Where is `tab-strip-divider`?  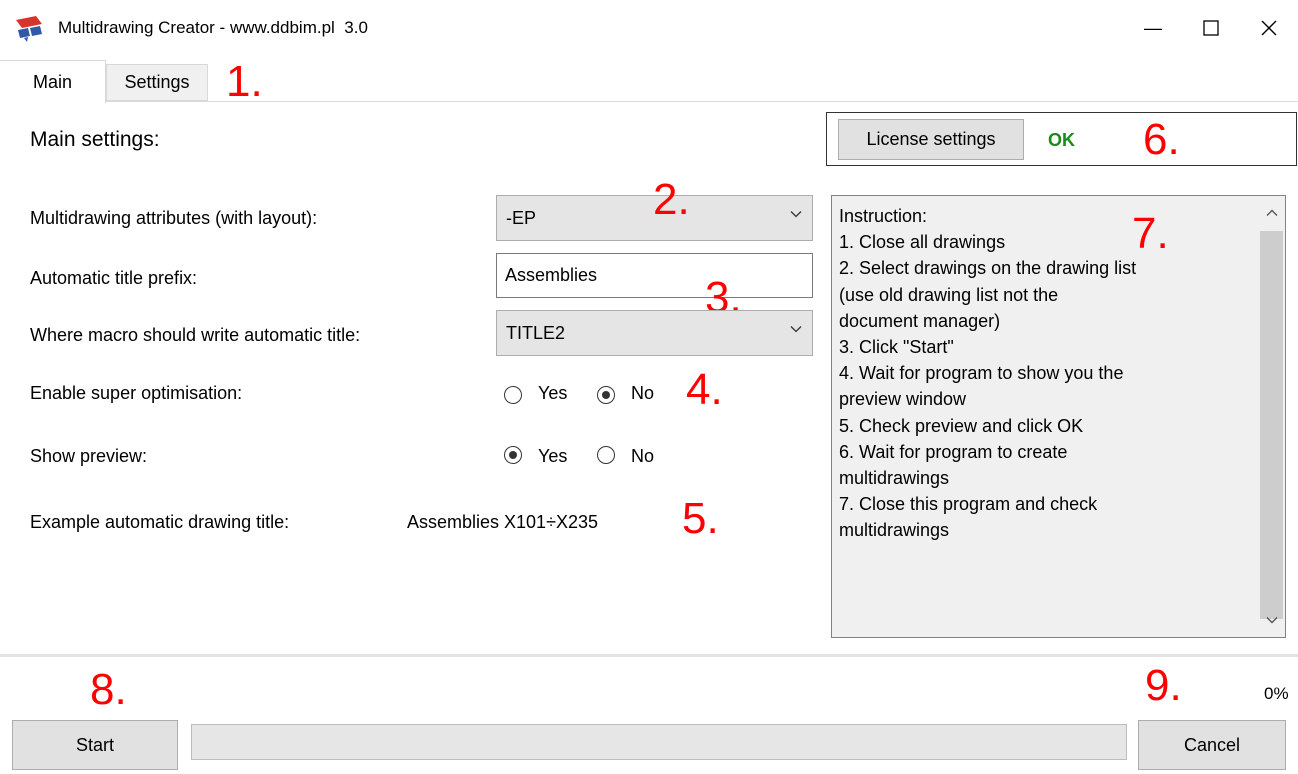
tab-strip-divider is located at coordinates (649, 101).